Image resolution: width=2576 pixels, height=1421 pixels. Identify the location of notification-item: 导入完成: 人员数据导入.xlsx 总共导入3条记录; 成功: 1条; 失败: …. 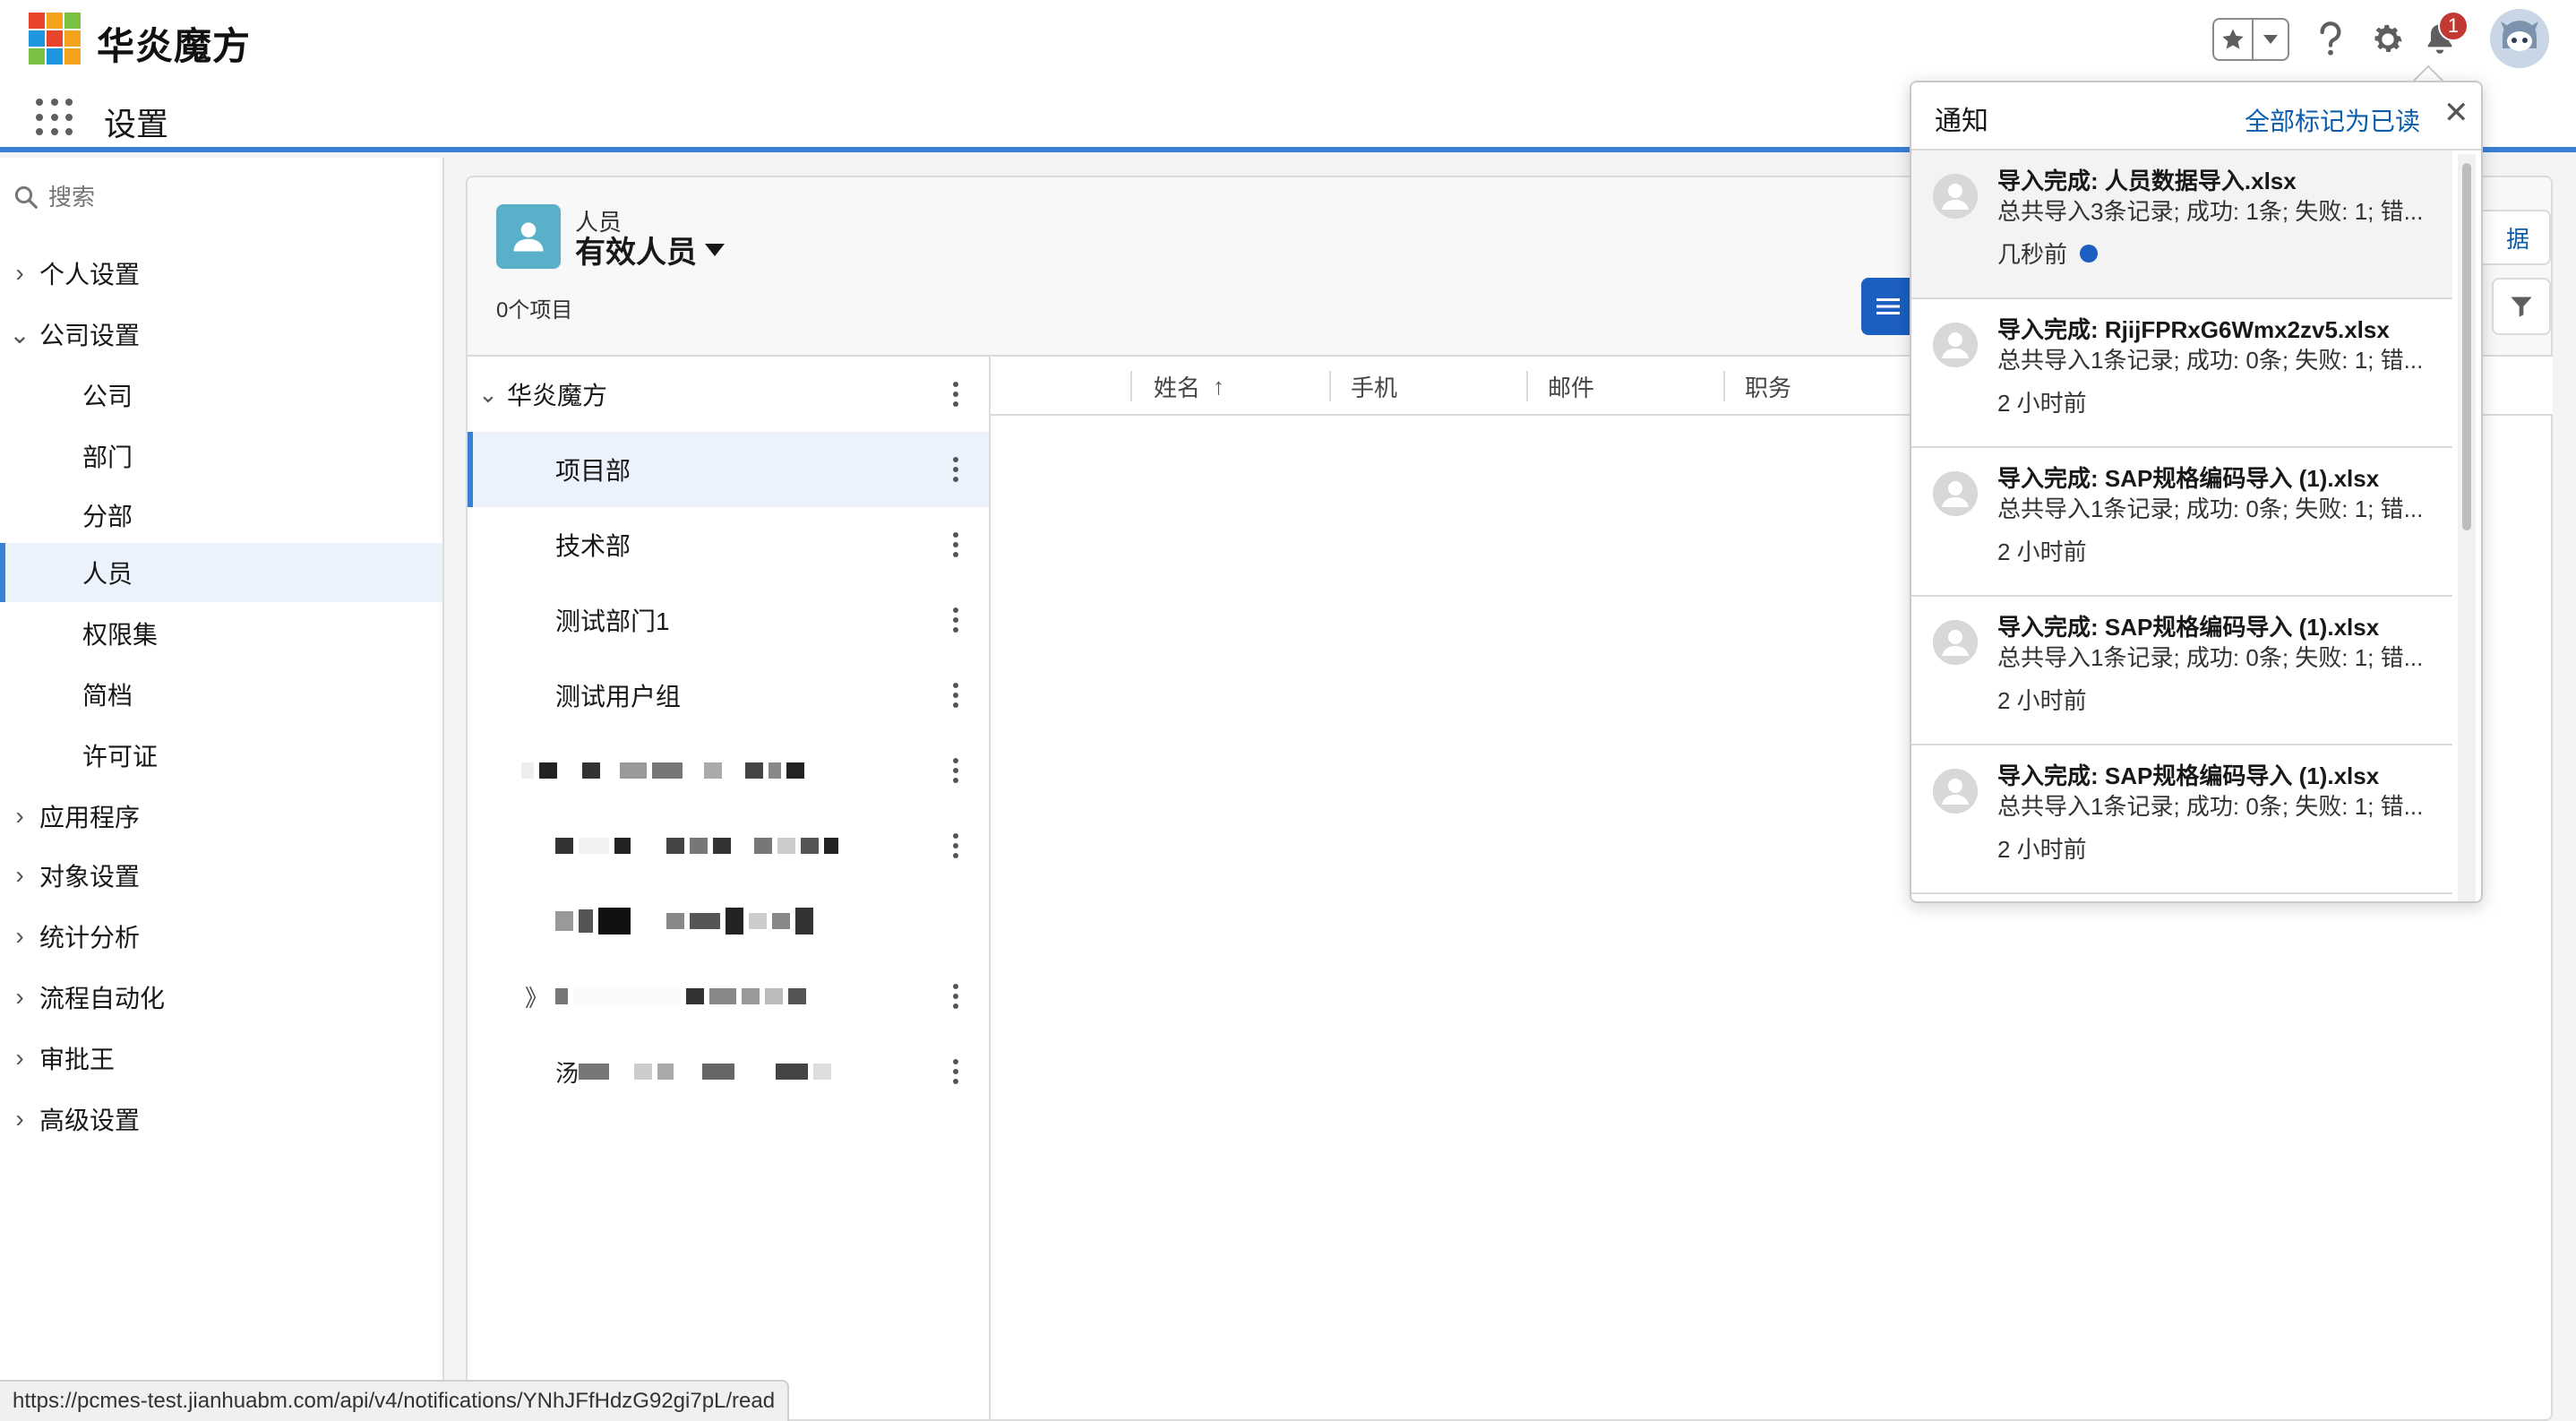
(2181, 225).